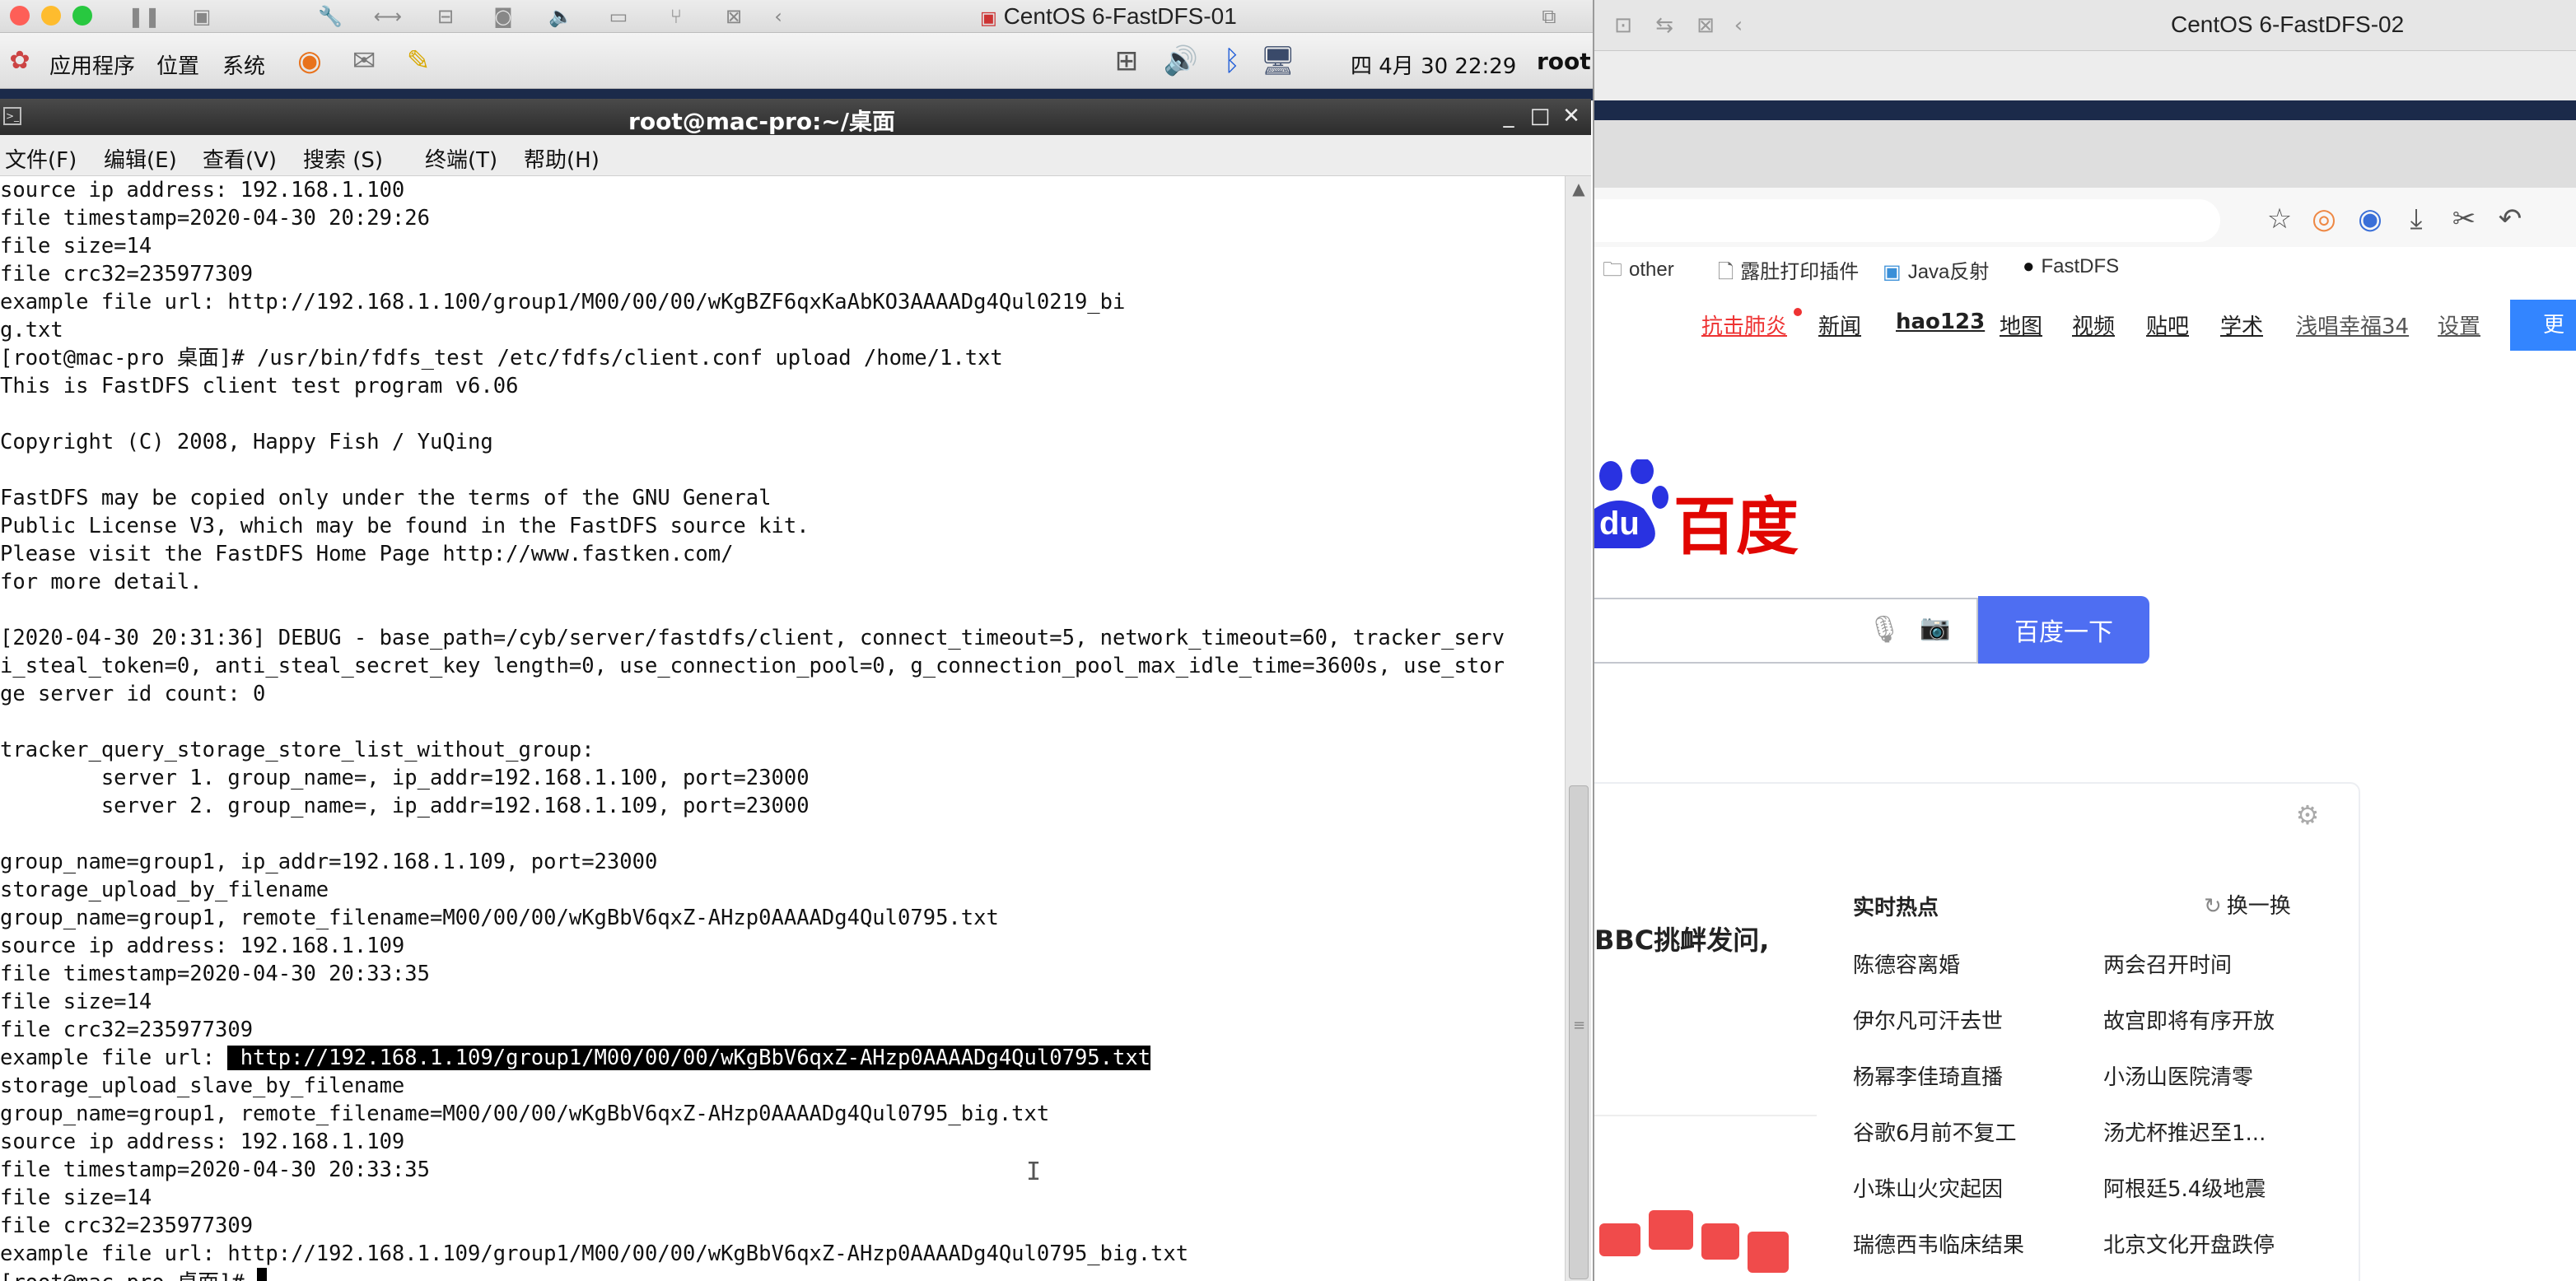 Image resolution: width=2576 pixels, height=1281 pixels. I want to click on gear-icon: ⚙, so click(2307, 815).